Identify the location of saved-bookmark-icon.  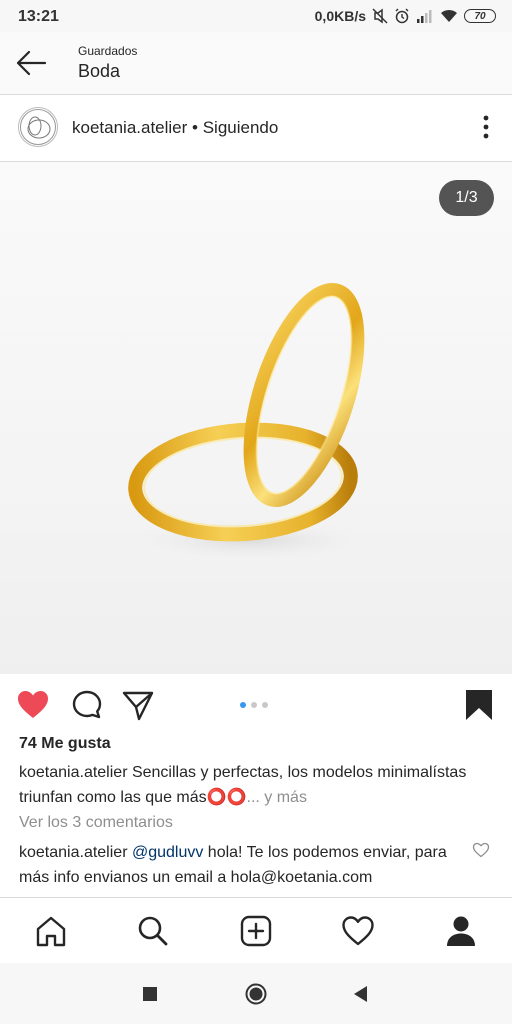
(479, 705).